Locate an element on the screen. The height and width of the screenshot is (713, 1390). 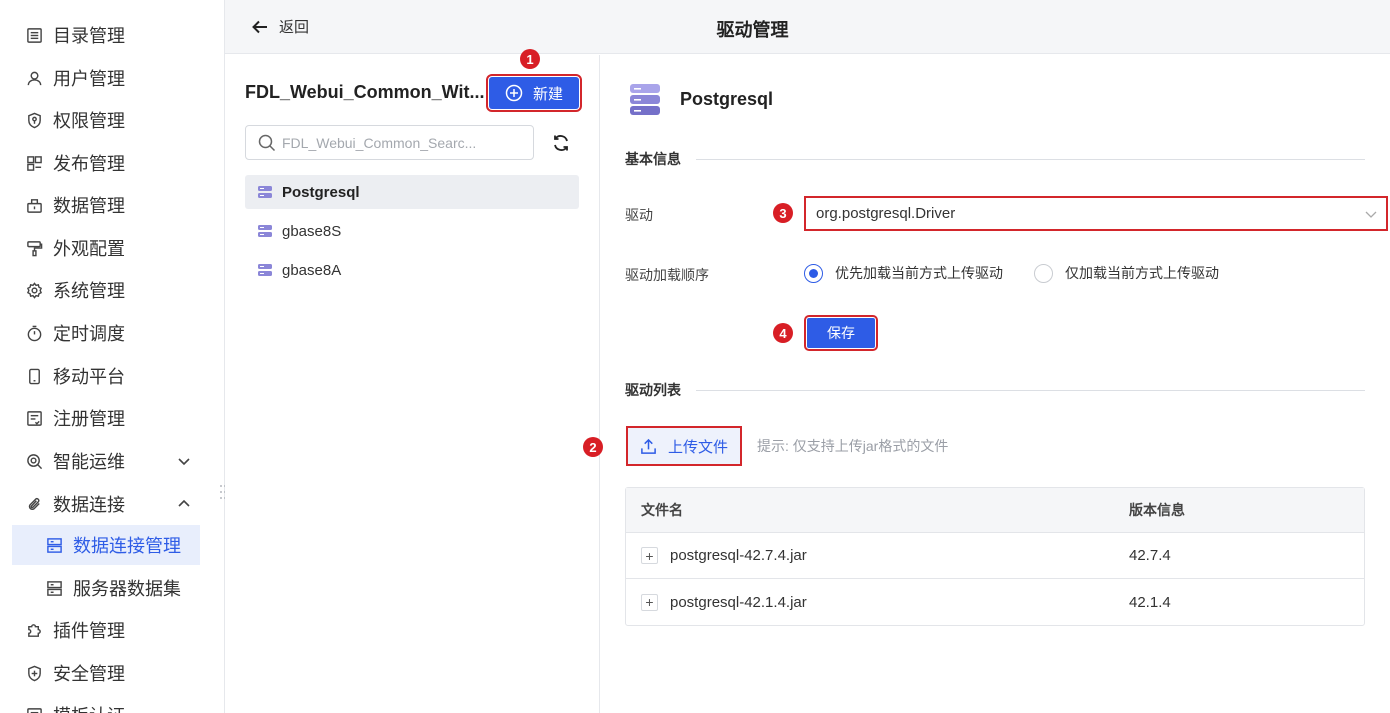
driver-list-section: 驱动列表 is located at coordinates (995, 390).